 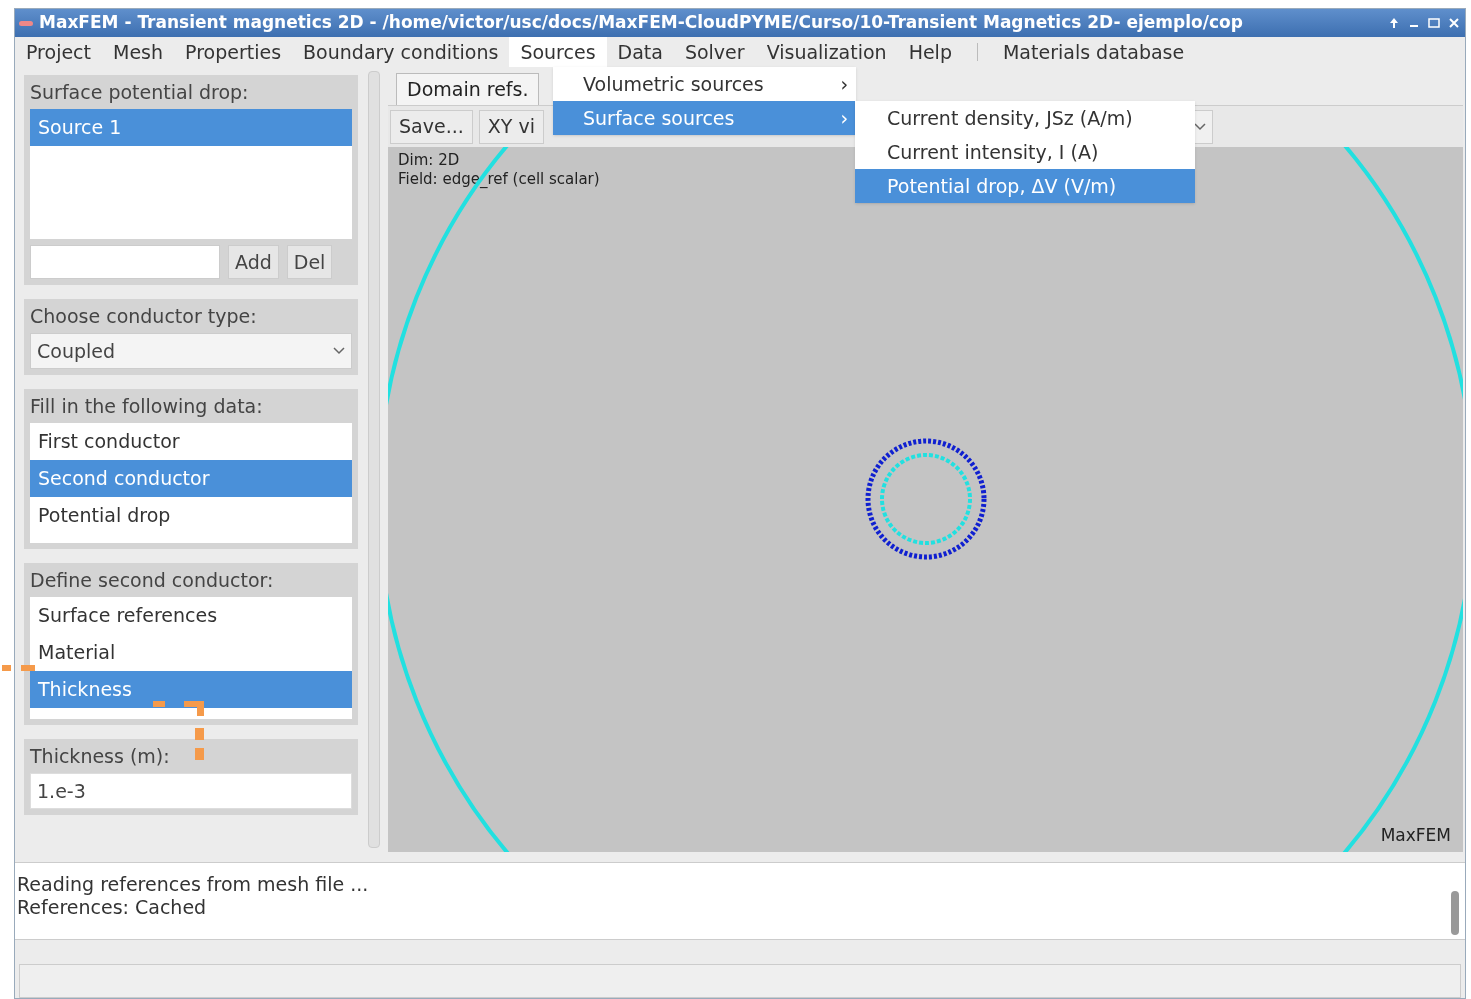 I want to click on list-item: Surface references, so click(x=191, y=615).